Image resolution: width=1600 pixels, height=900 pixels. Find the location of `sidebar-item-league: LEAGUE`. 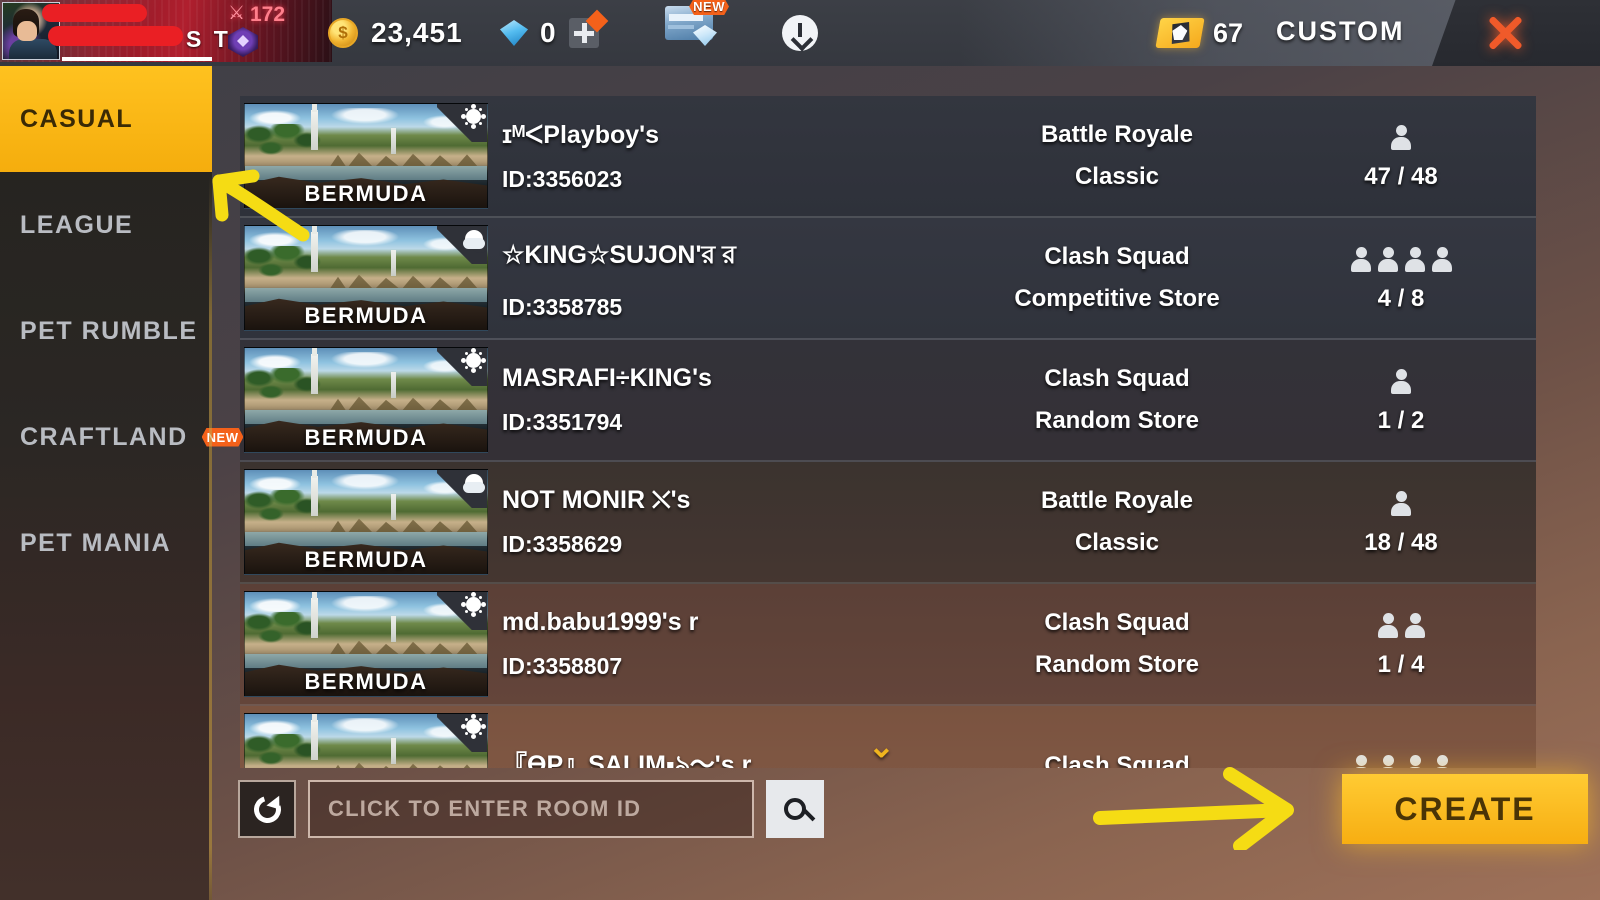

sidebar-item-league: LEAGUE is located at coordinates (106, 225).